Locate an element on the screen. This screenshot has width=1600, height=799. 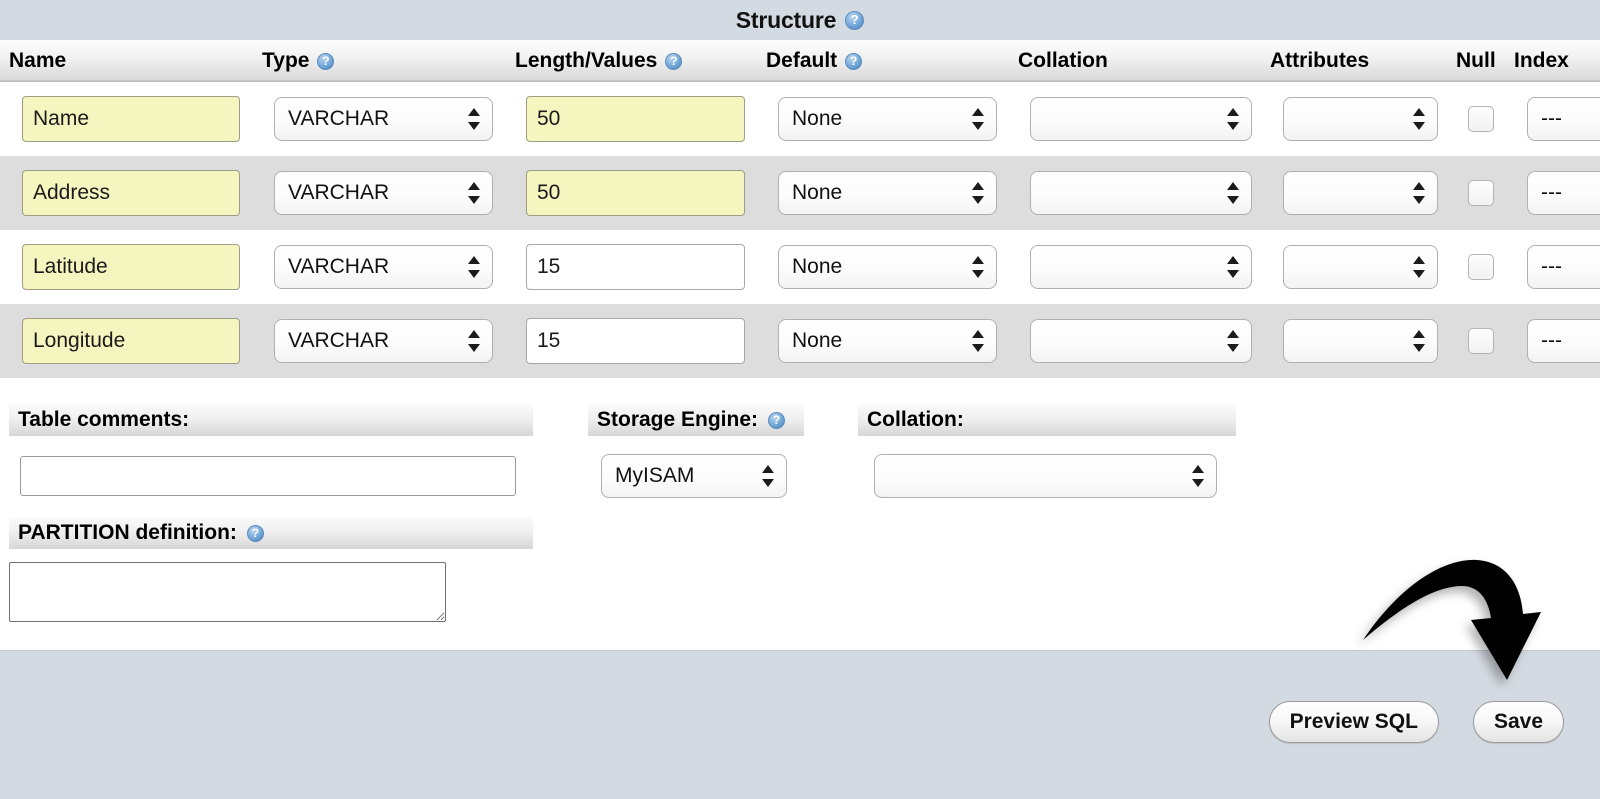
structure-header: Structure is located at coordinates (800, 20).